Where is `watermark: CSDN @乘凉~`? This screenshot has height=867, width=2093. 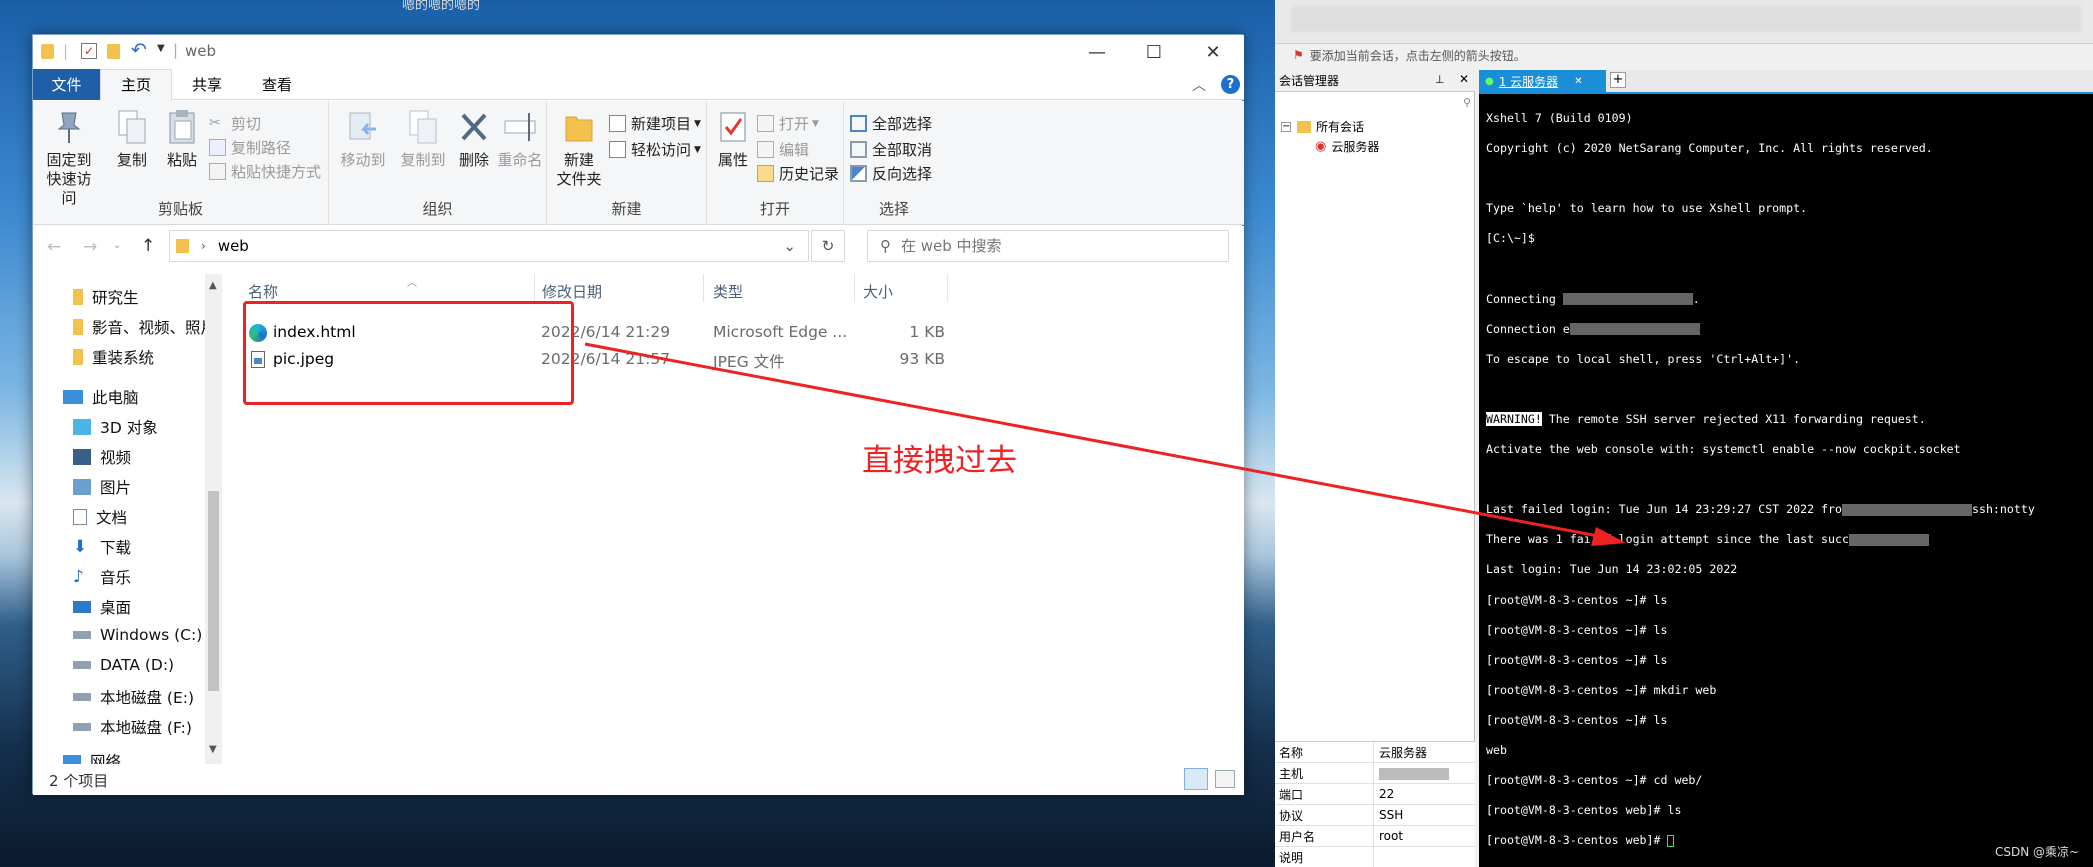 watermark: CSDN @乘凉~ is located at coordinates (2037, 852).